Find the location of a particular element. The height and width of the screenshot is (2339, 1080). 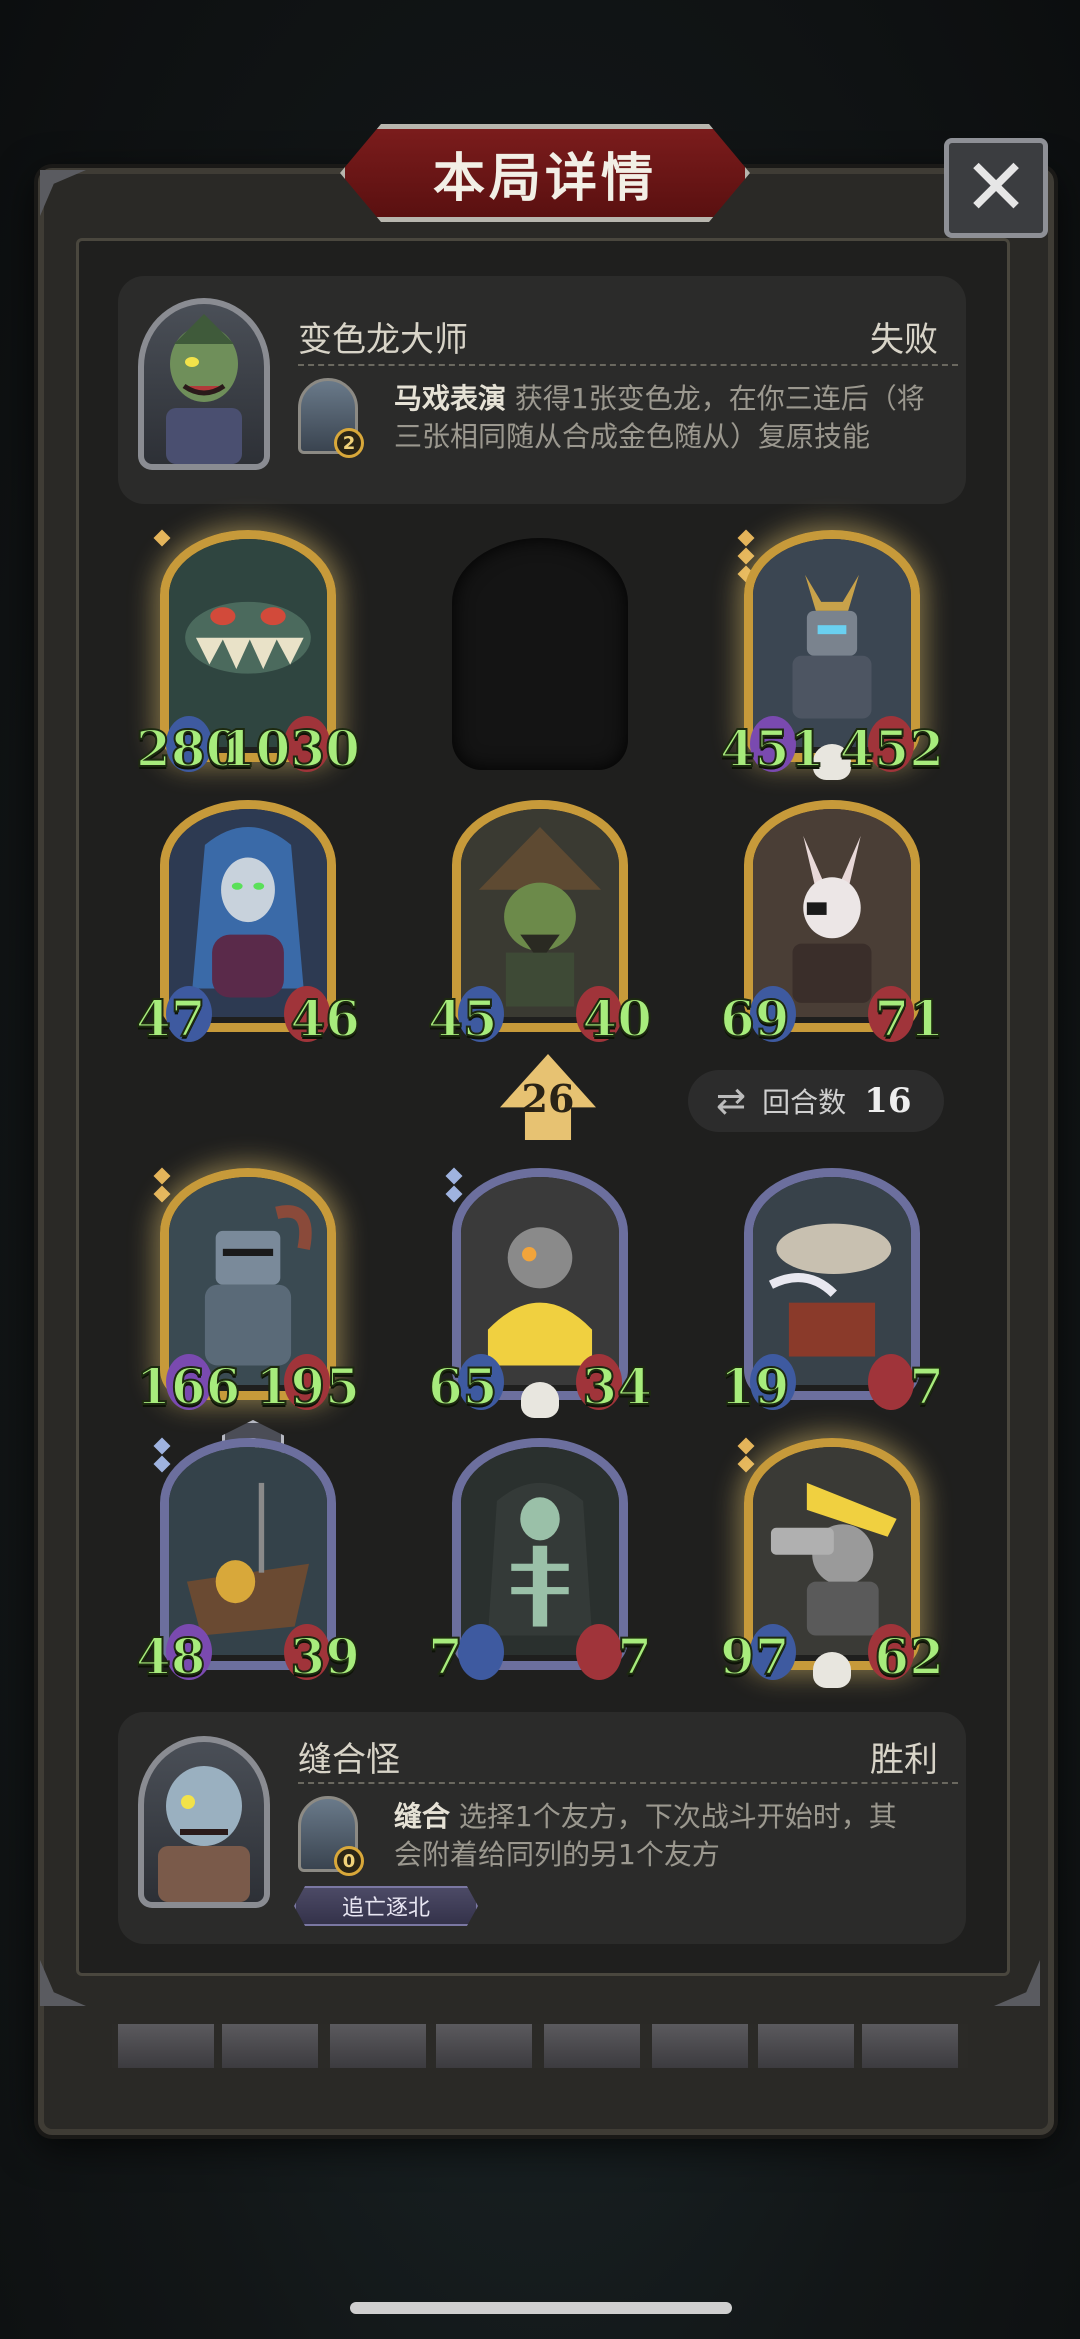

hero-skill-description: 马戏表演 获得1张变色龙，在你三连后（将 三张相同随从合成金色随从）复原技能 is located at coordinates (674, 418).